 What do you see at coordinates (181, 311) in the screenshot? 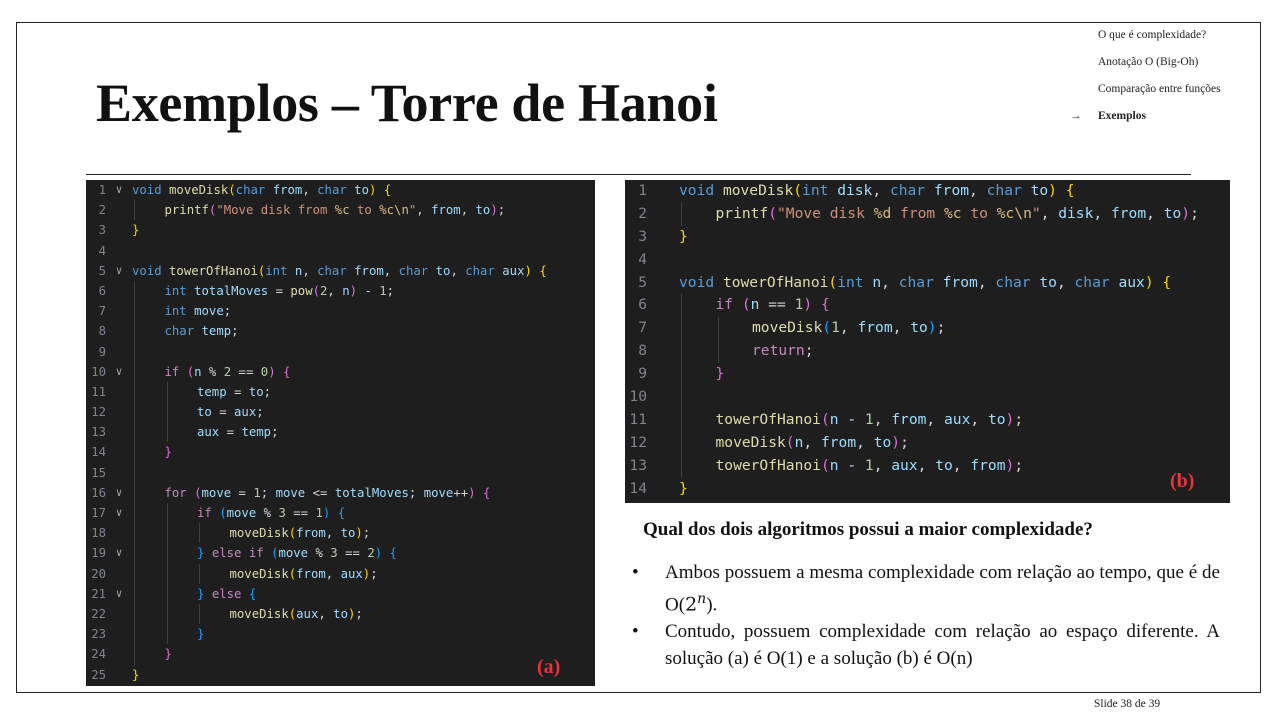
I see `code-content: int move;` at bounding box center [181, 311].